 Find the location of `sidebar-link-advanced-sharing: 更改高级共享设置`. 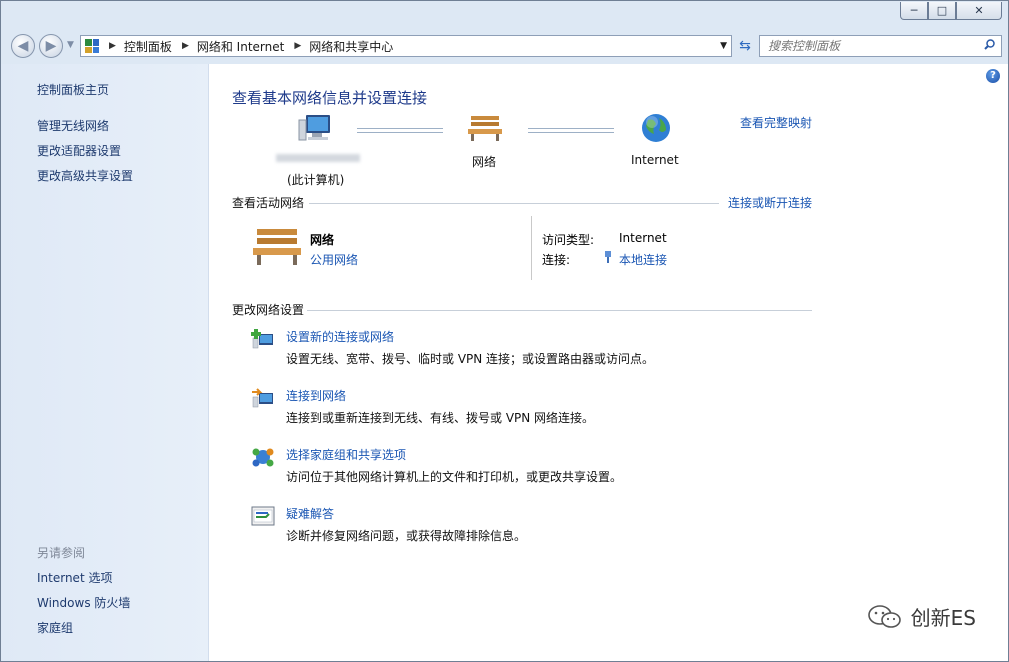

sidebar-link-advanced-sharing: 更改高级共享设置 is located at coordinates (85, 175).